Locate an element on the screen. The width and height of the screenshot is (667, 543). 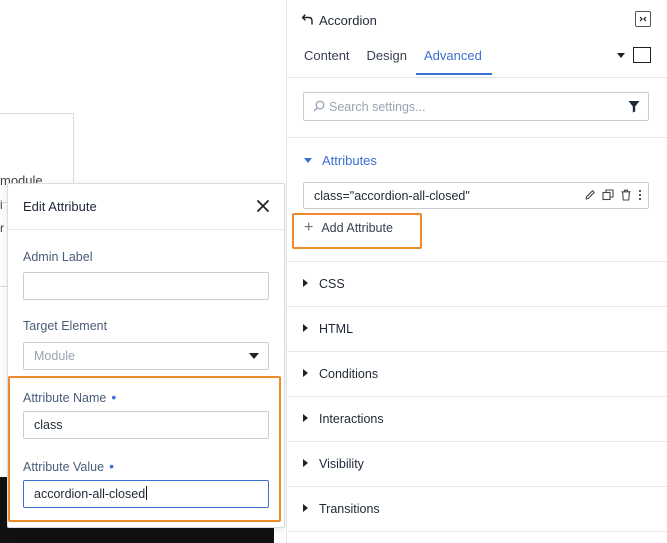
panel-header: Accordion Content Design Advanced is located at coordinates (477, 39).